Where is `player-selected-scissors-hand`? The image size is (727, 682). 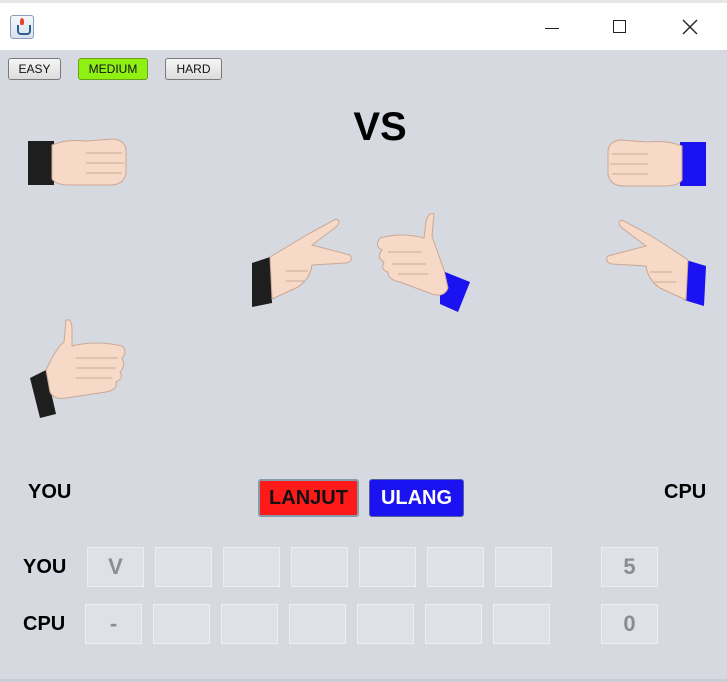 player-selected-scissors-hand is located at coordinates (302, 262).